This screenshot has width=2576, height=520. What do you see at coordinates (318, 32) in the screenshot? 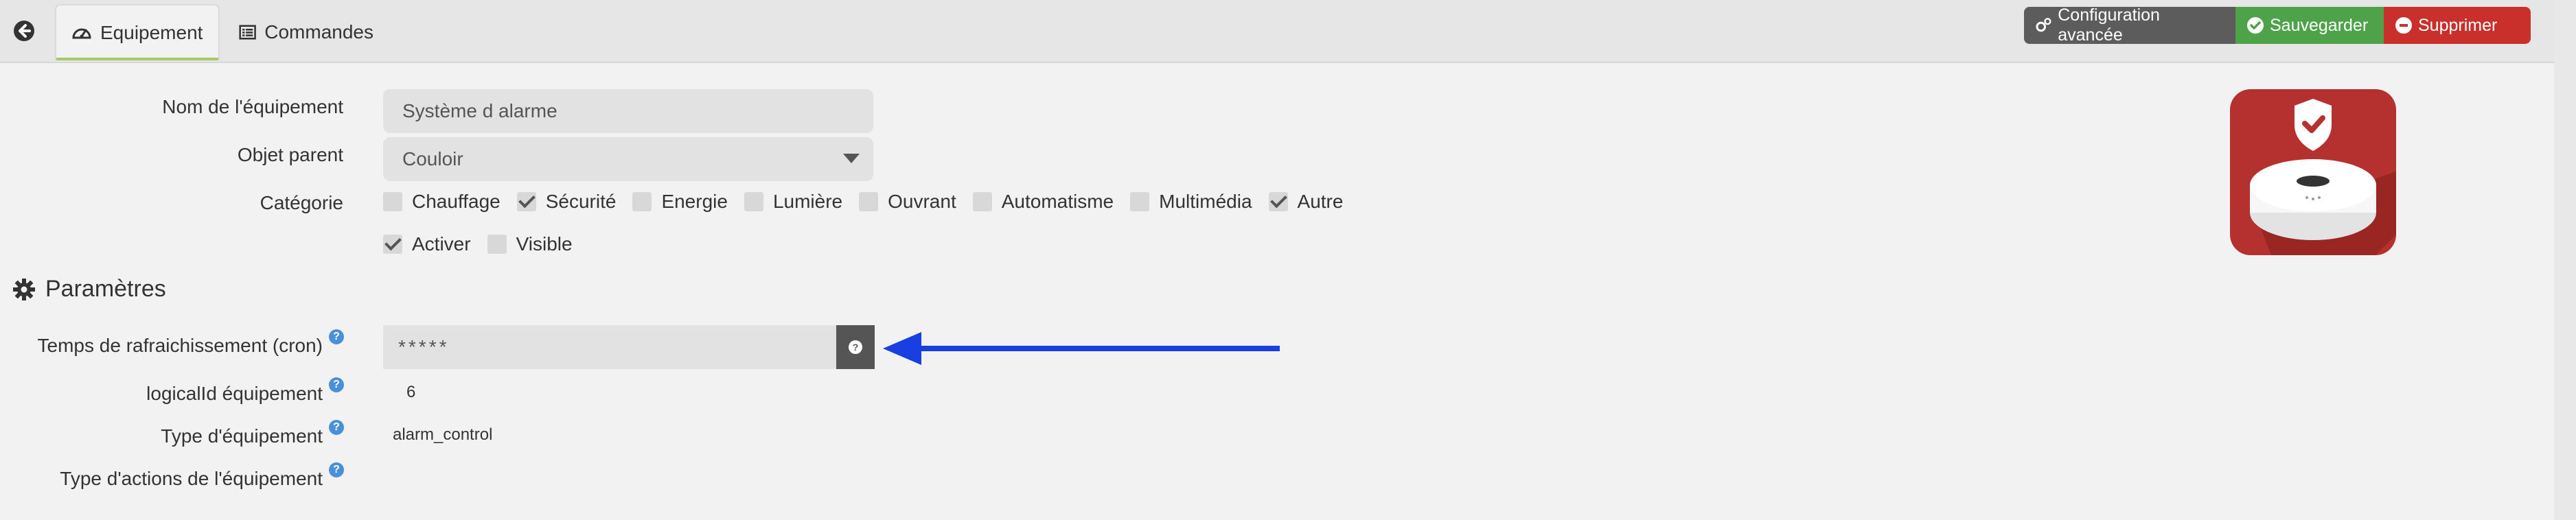
I see `tab-commandes-label: Commandes` at bounding box center [318, 32].